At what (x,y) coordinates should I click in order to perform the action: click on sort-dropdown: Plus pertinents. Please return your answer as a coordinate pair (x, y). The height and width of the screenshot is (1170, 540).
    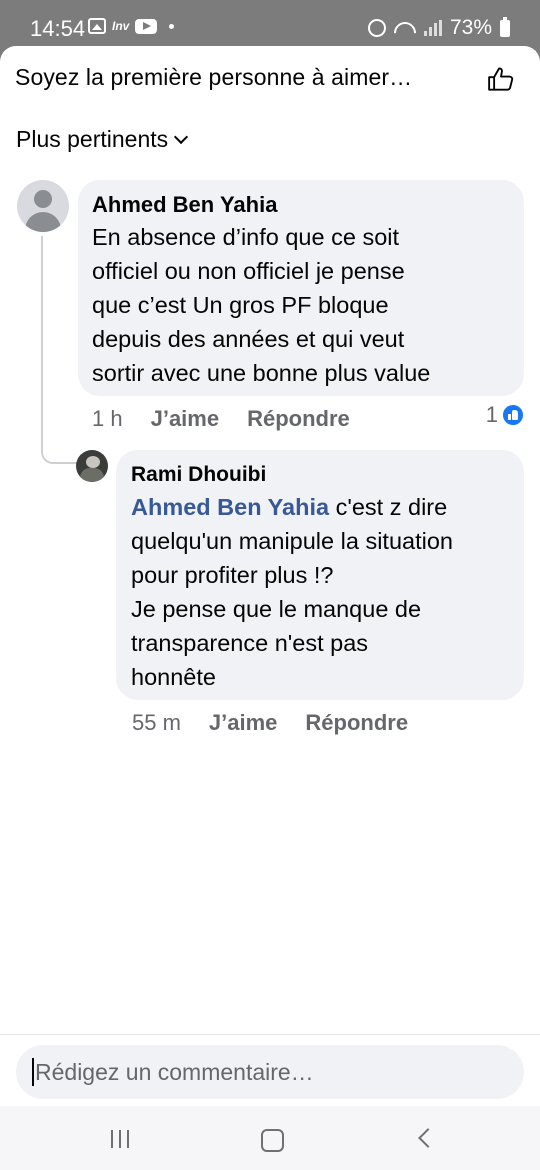
    Looking at the image, I should click on (102, 139).